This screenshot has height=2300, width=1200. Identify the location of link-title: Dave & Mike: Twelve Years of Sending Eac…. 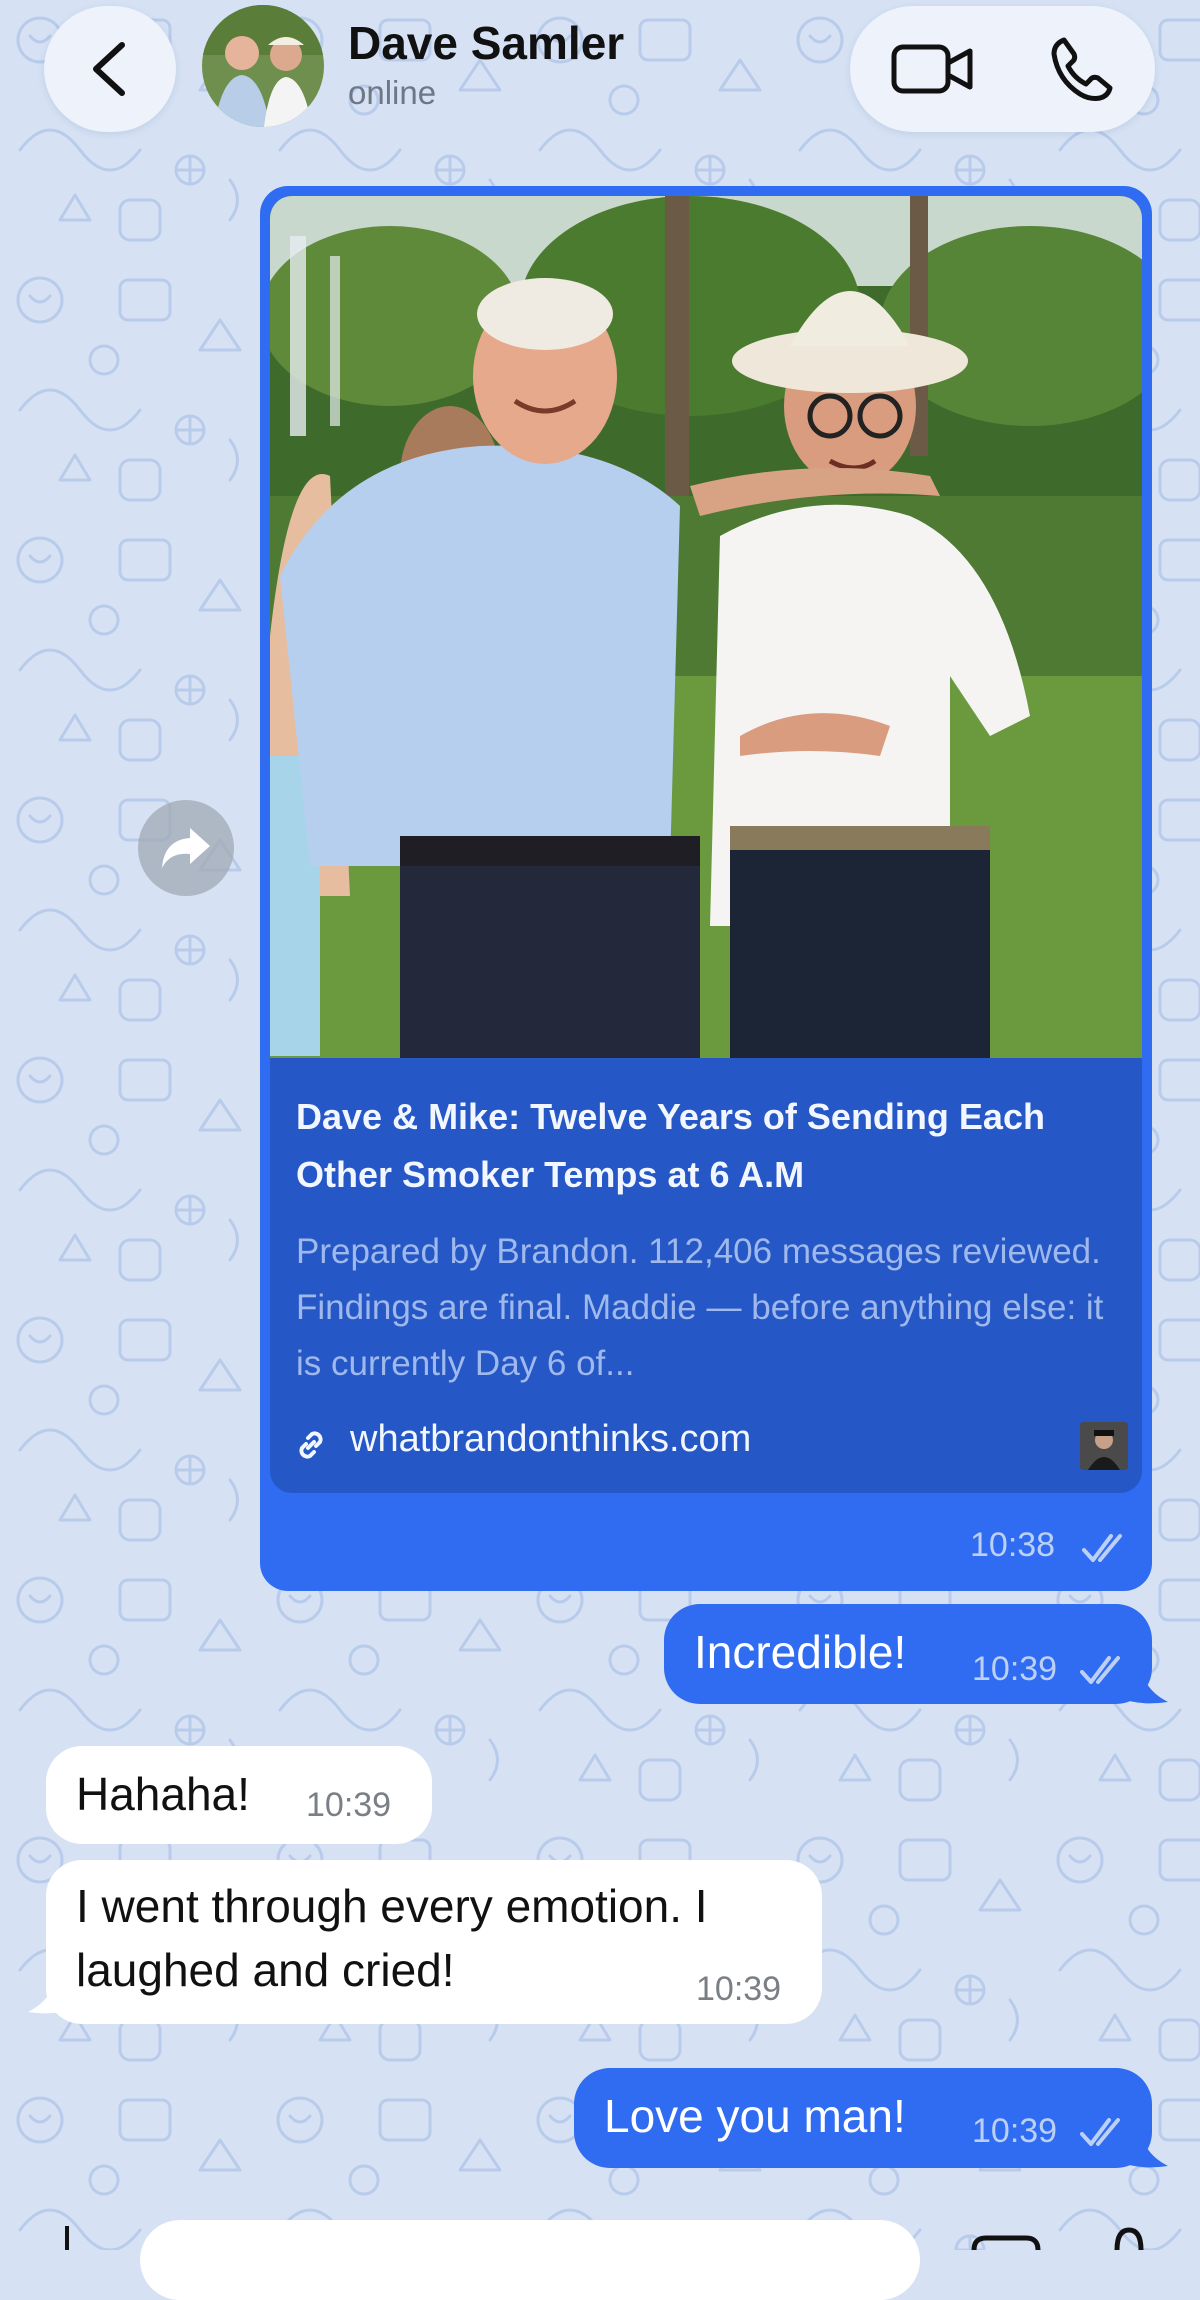
(711, 1146).